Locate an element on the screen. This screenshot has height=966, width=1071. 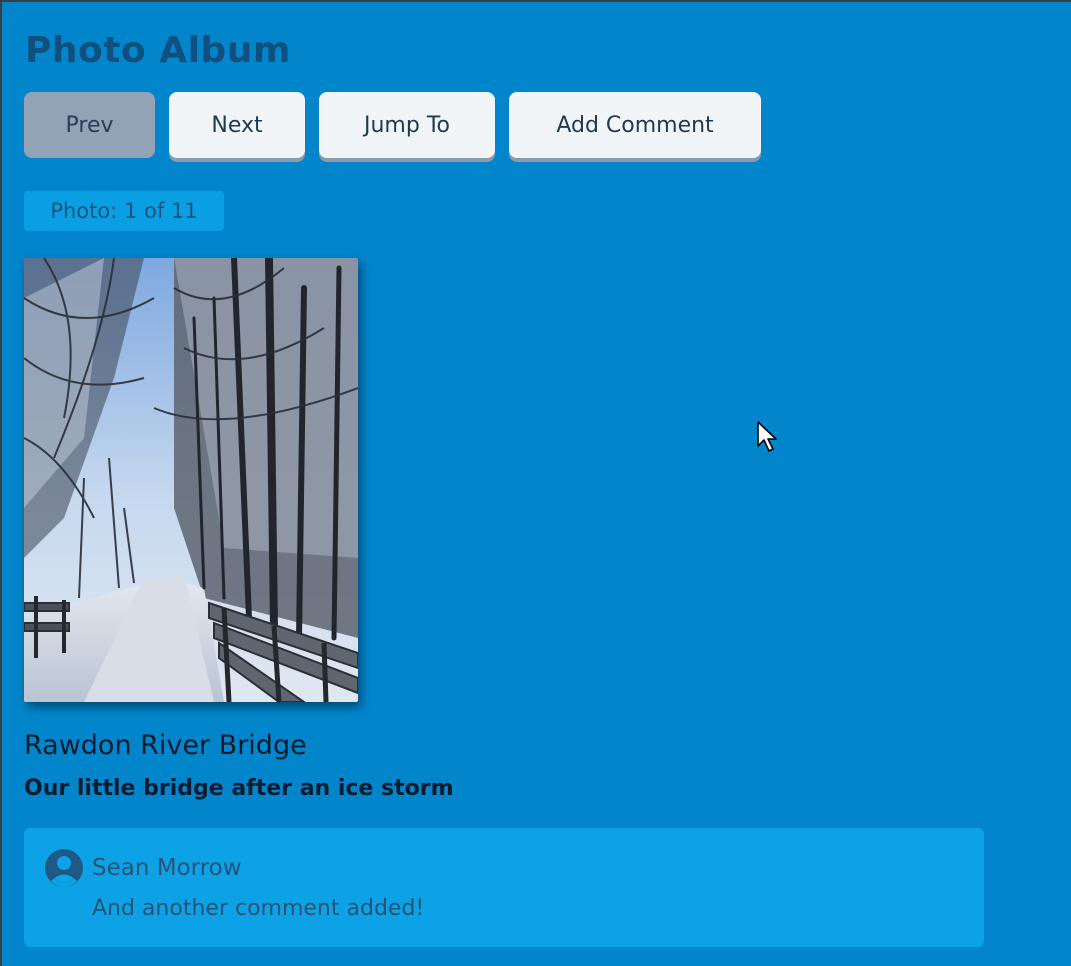
photo-image is located at coordinates (191, 480).